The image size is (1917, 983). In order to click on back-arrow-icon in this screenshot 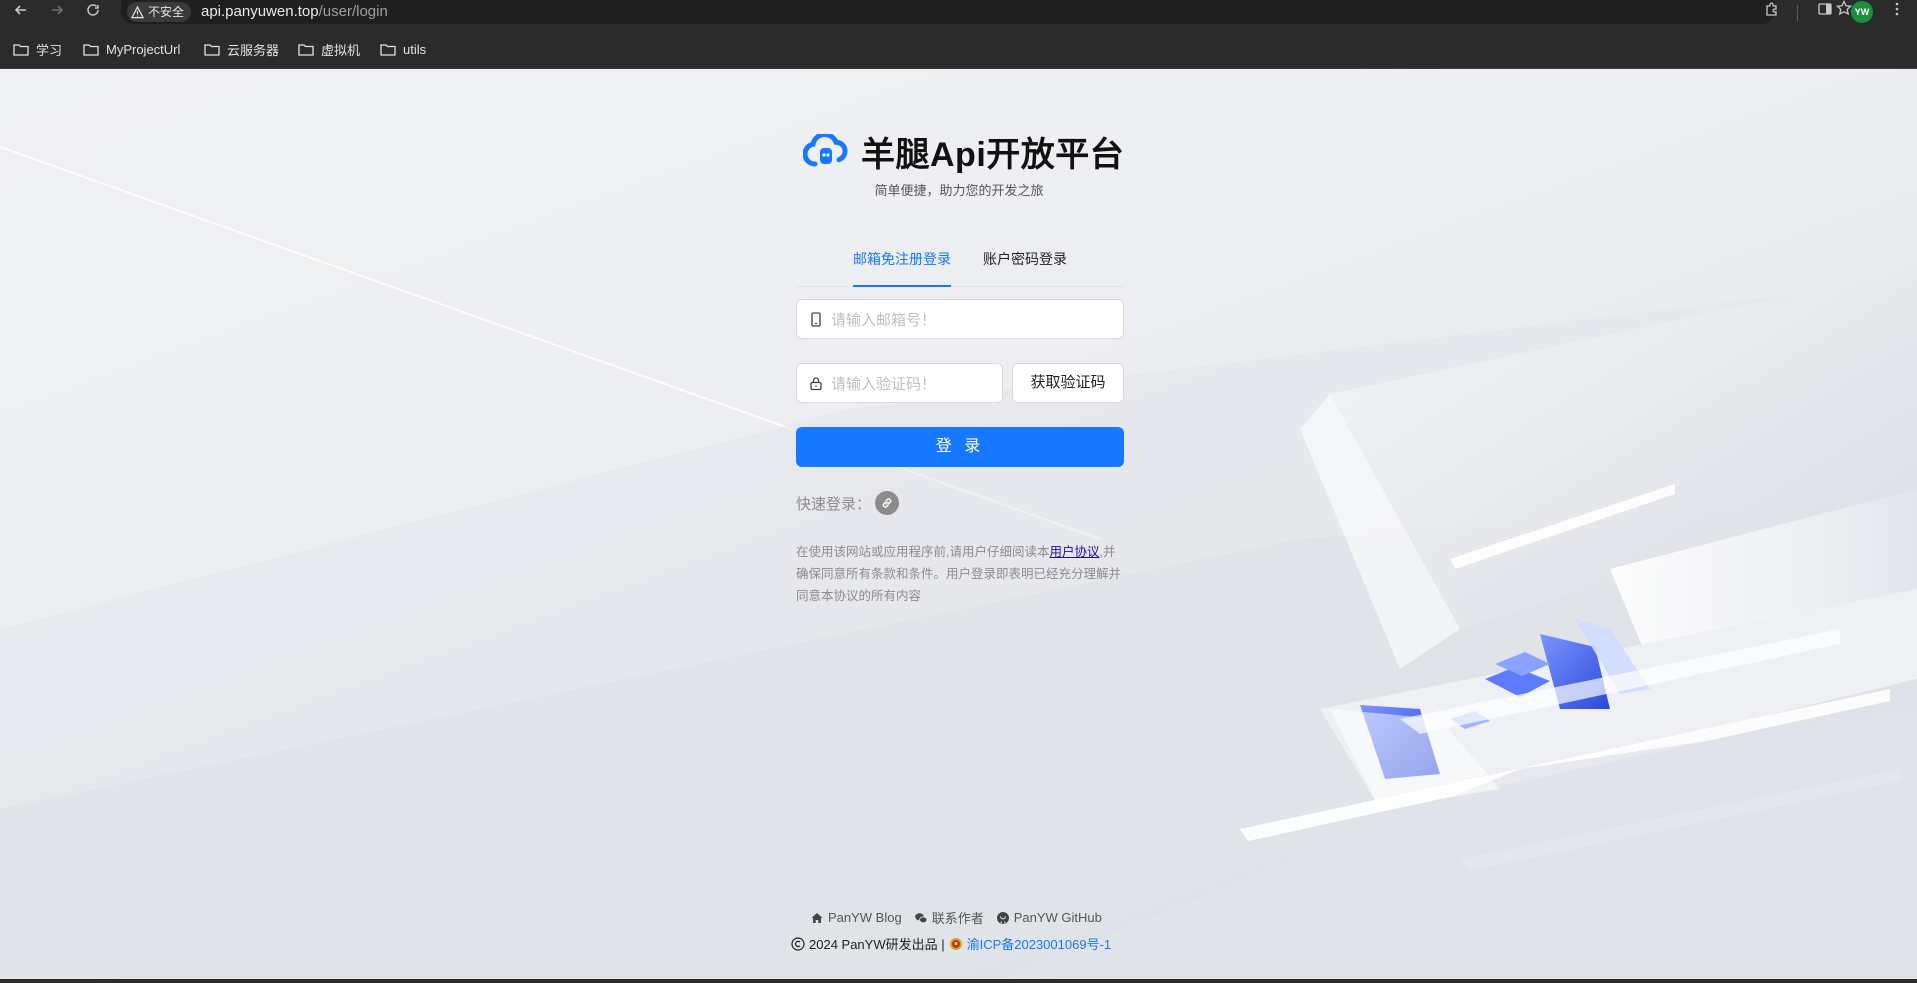, I will do `click(21, 14)`.